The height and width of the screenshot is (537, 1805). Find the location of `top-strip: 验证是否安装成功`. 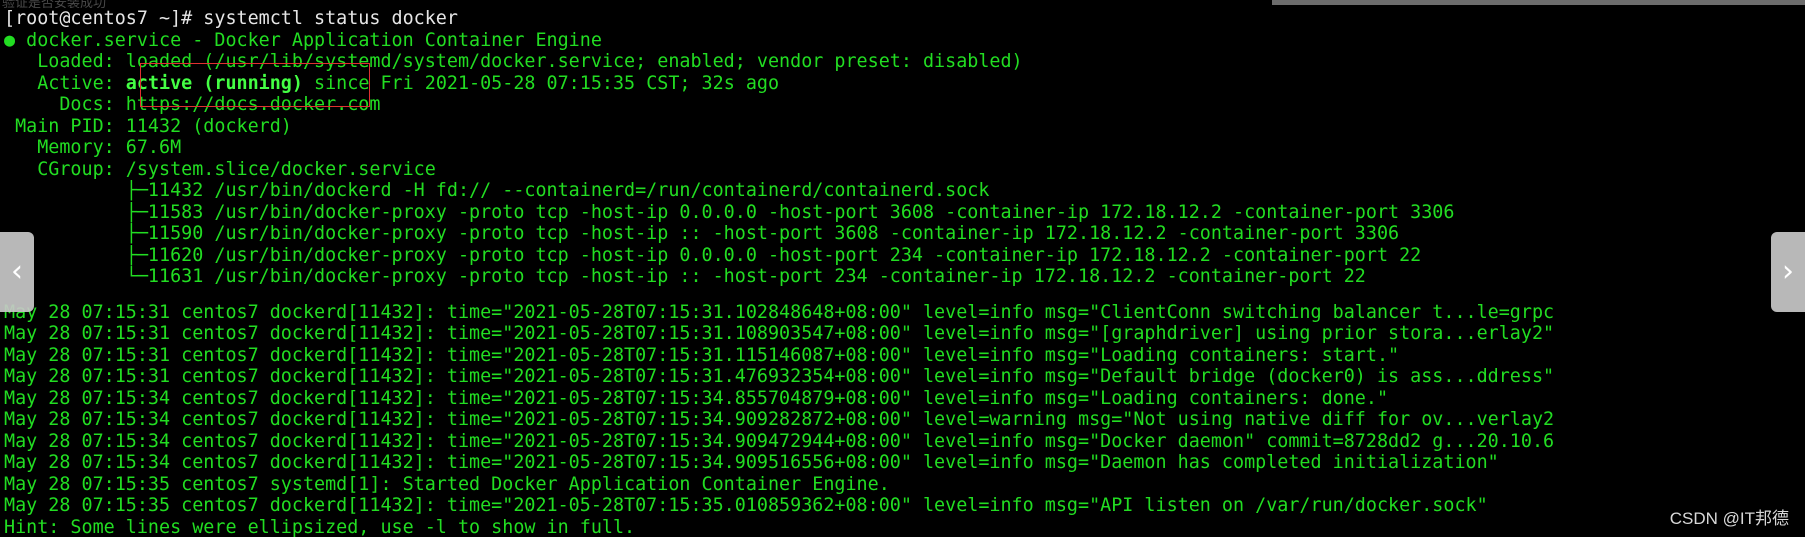

top-strip: 验证是否安装成功 is located at coordinates (902, 4).